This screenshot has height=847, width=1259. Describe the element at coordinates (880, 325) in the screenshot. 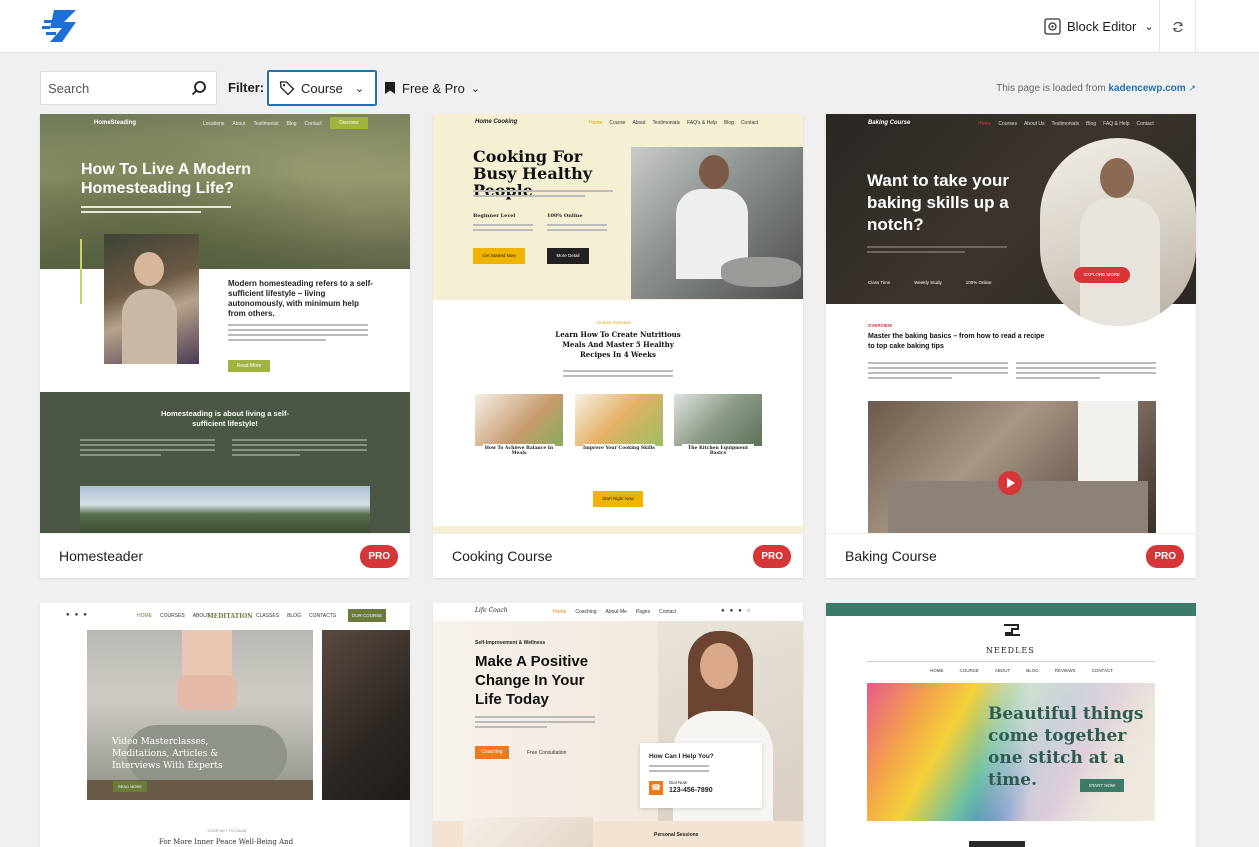

I see `preview-overview-label: OVERVIEW` at that location.